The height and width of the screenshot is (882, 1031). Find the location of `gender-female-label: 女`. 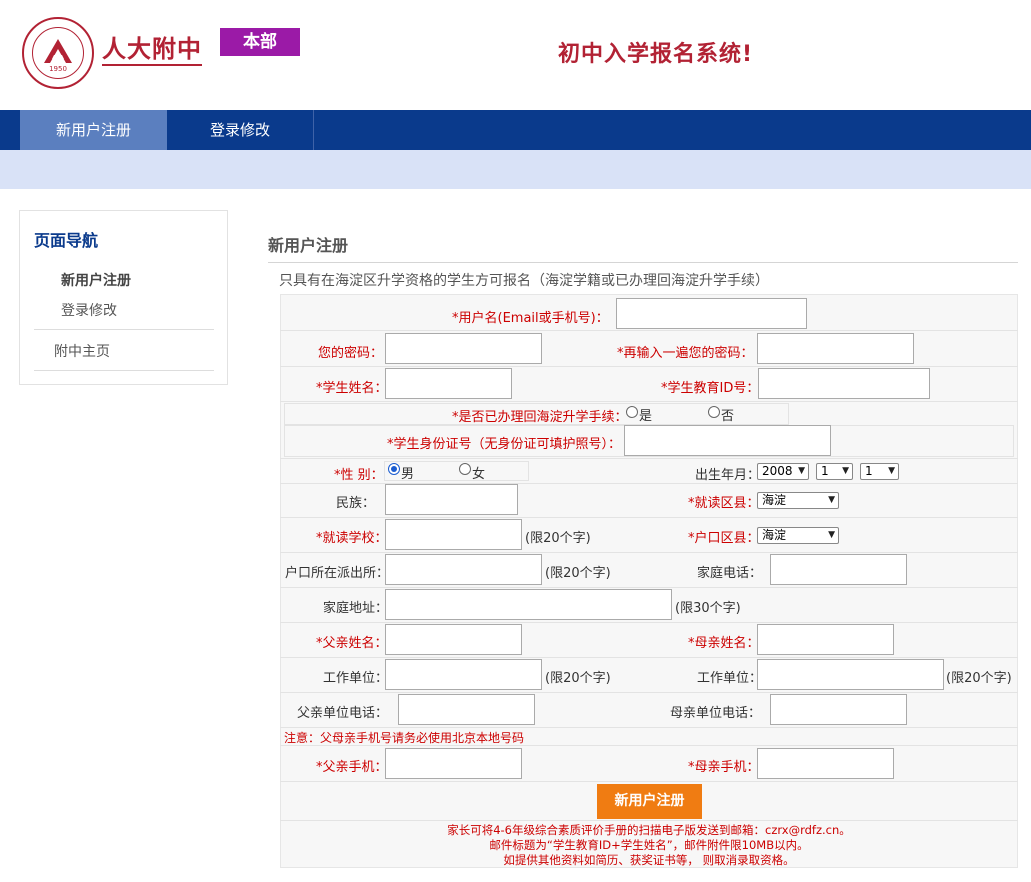

gender-female-label: 女 is located at coordinates (479, 474).